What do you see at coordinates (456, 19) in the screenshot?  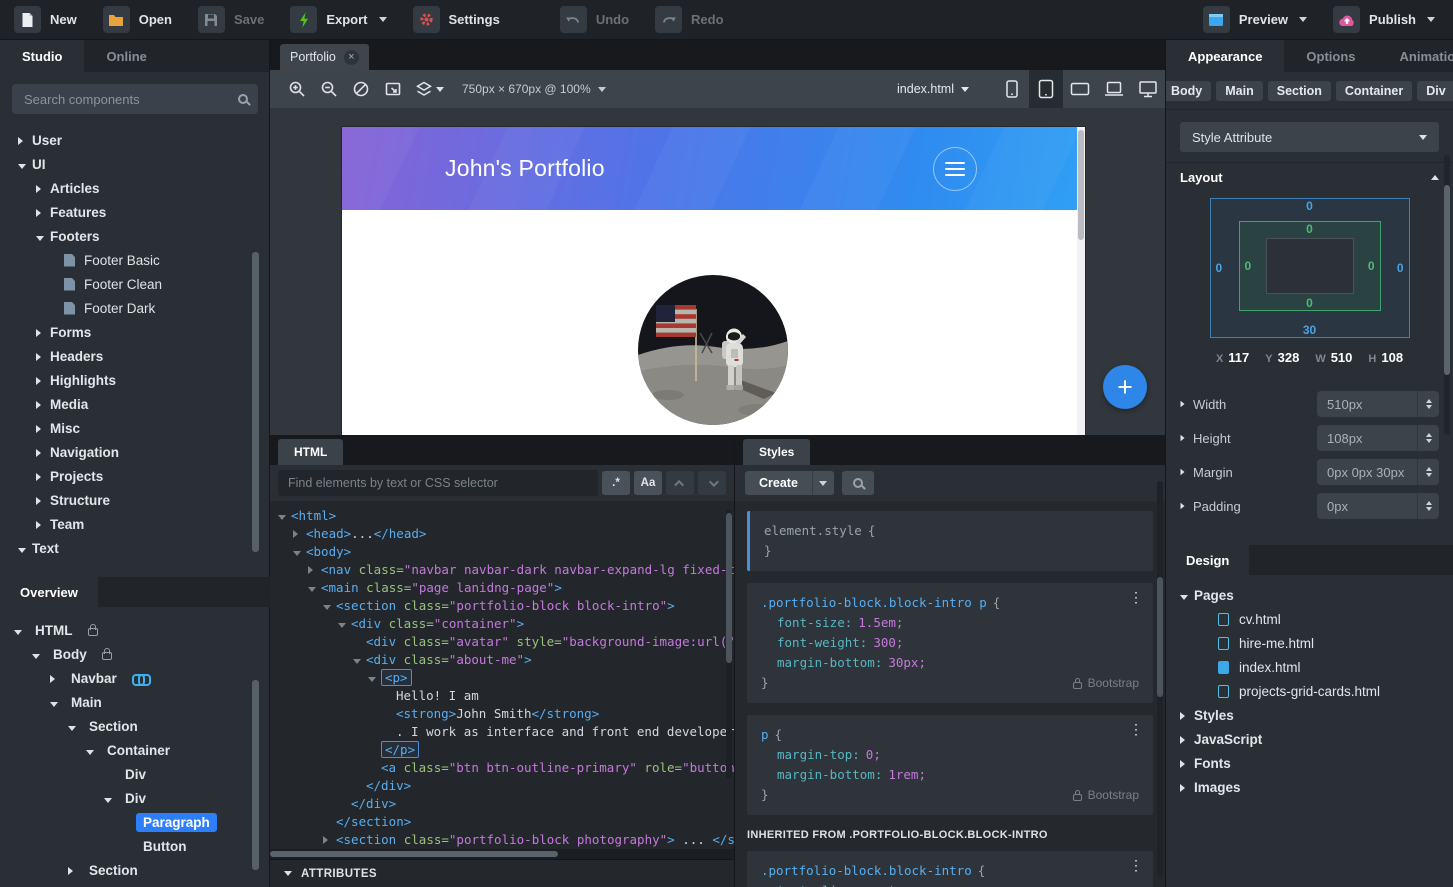 I see `settings-button: Settings` at bounding box center [456, 19].